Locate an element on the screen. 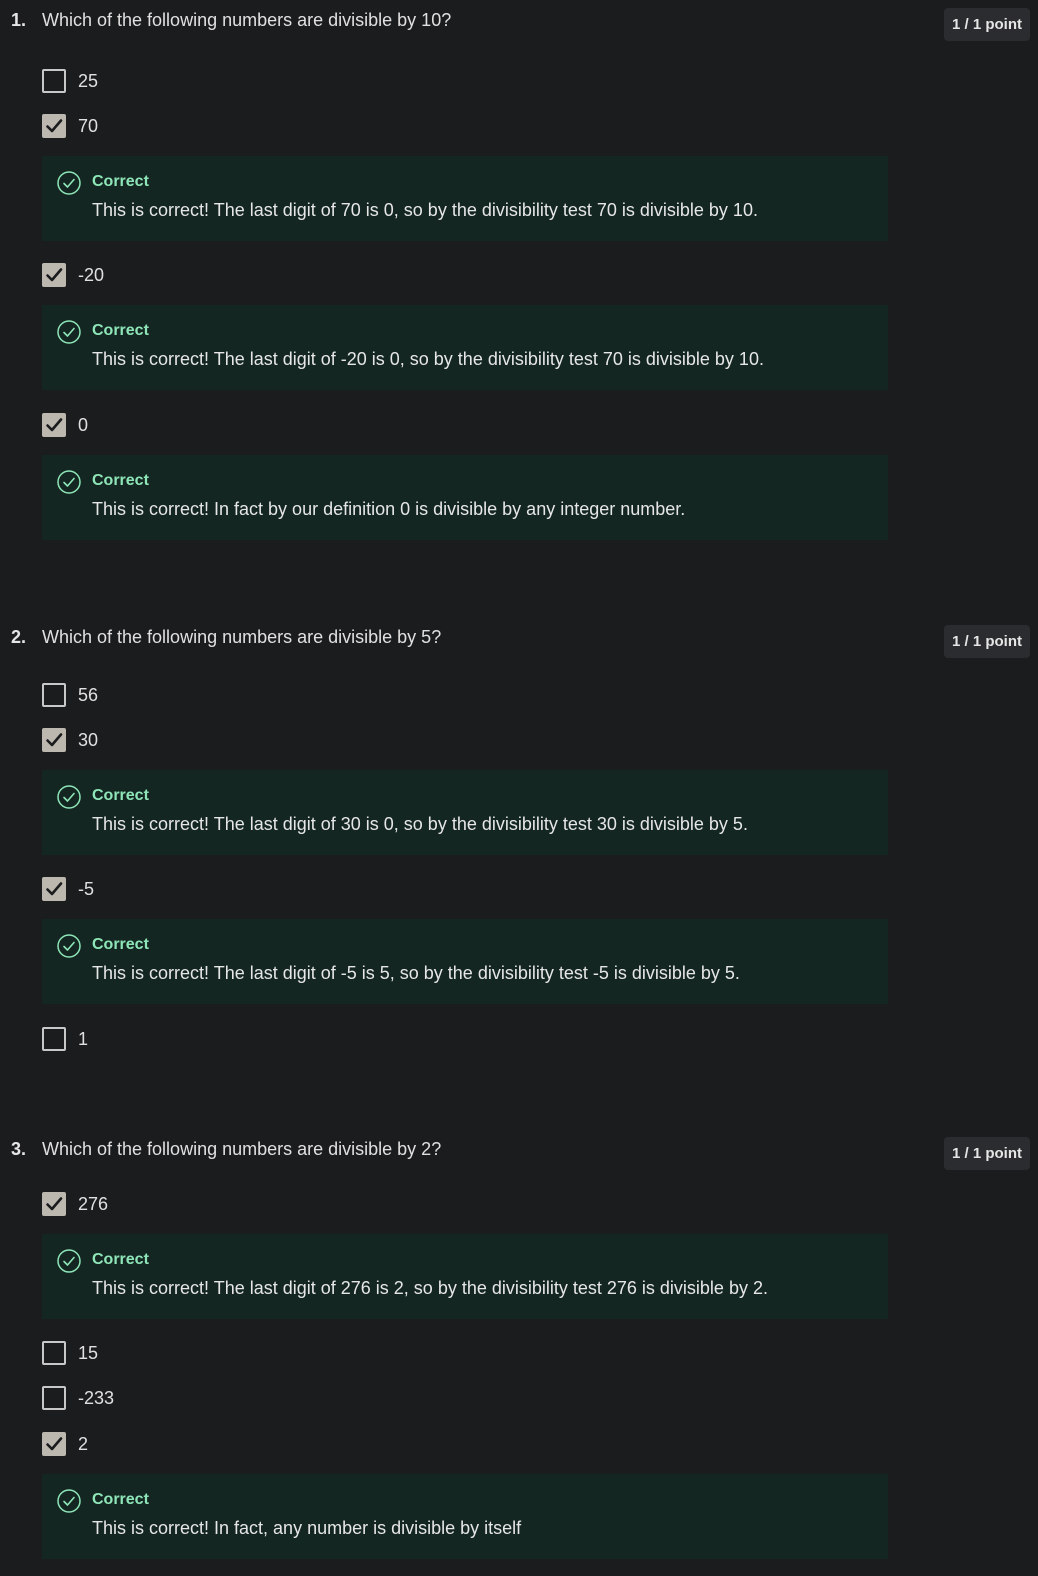 The image size is (1038, 1576). option-checkbox-25: 25 is located at coordinates (342, 81).